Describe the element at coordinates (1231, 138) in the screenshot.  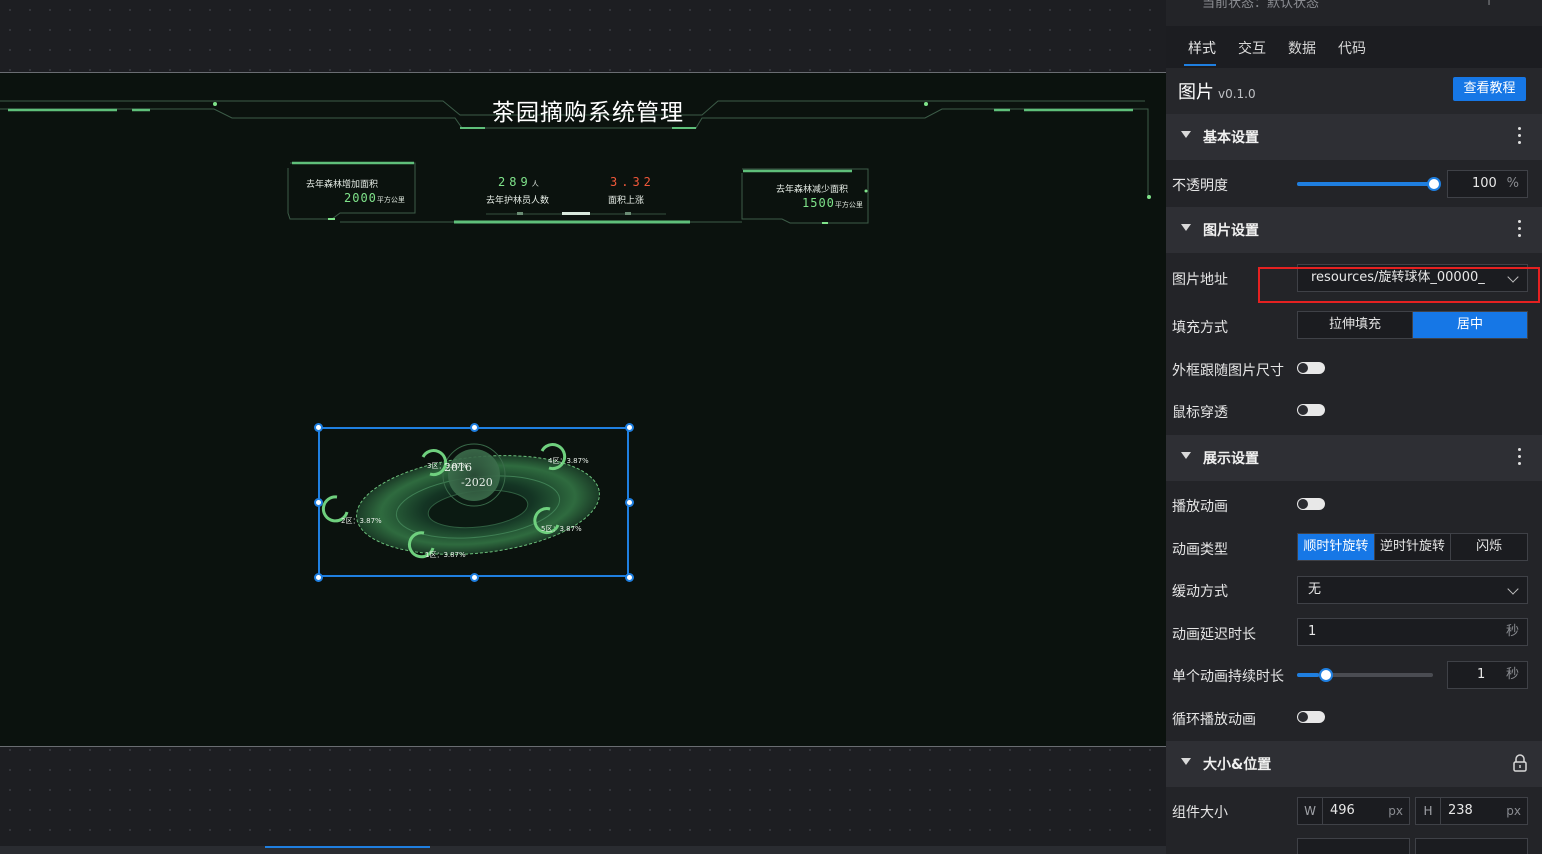
I see `section-basic-title: 基本设置` at that location.